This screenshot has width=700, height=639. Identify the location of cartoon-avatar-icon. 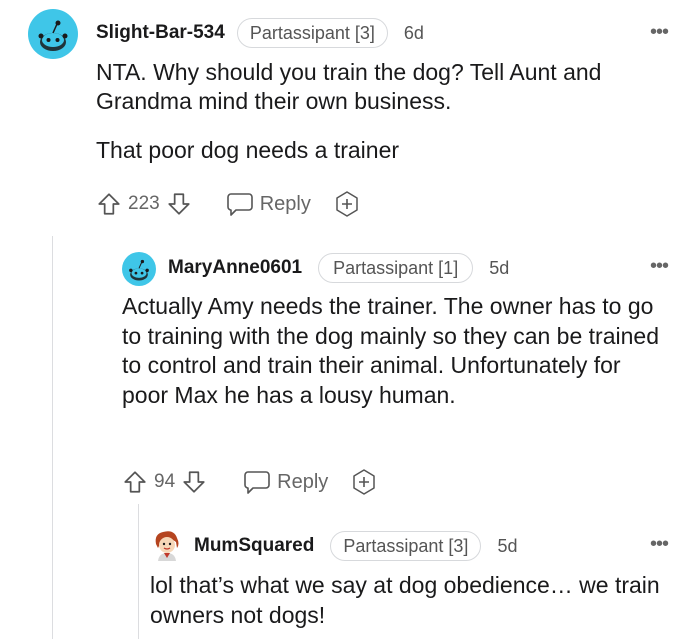
(167, 546).